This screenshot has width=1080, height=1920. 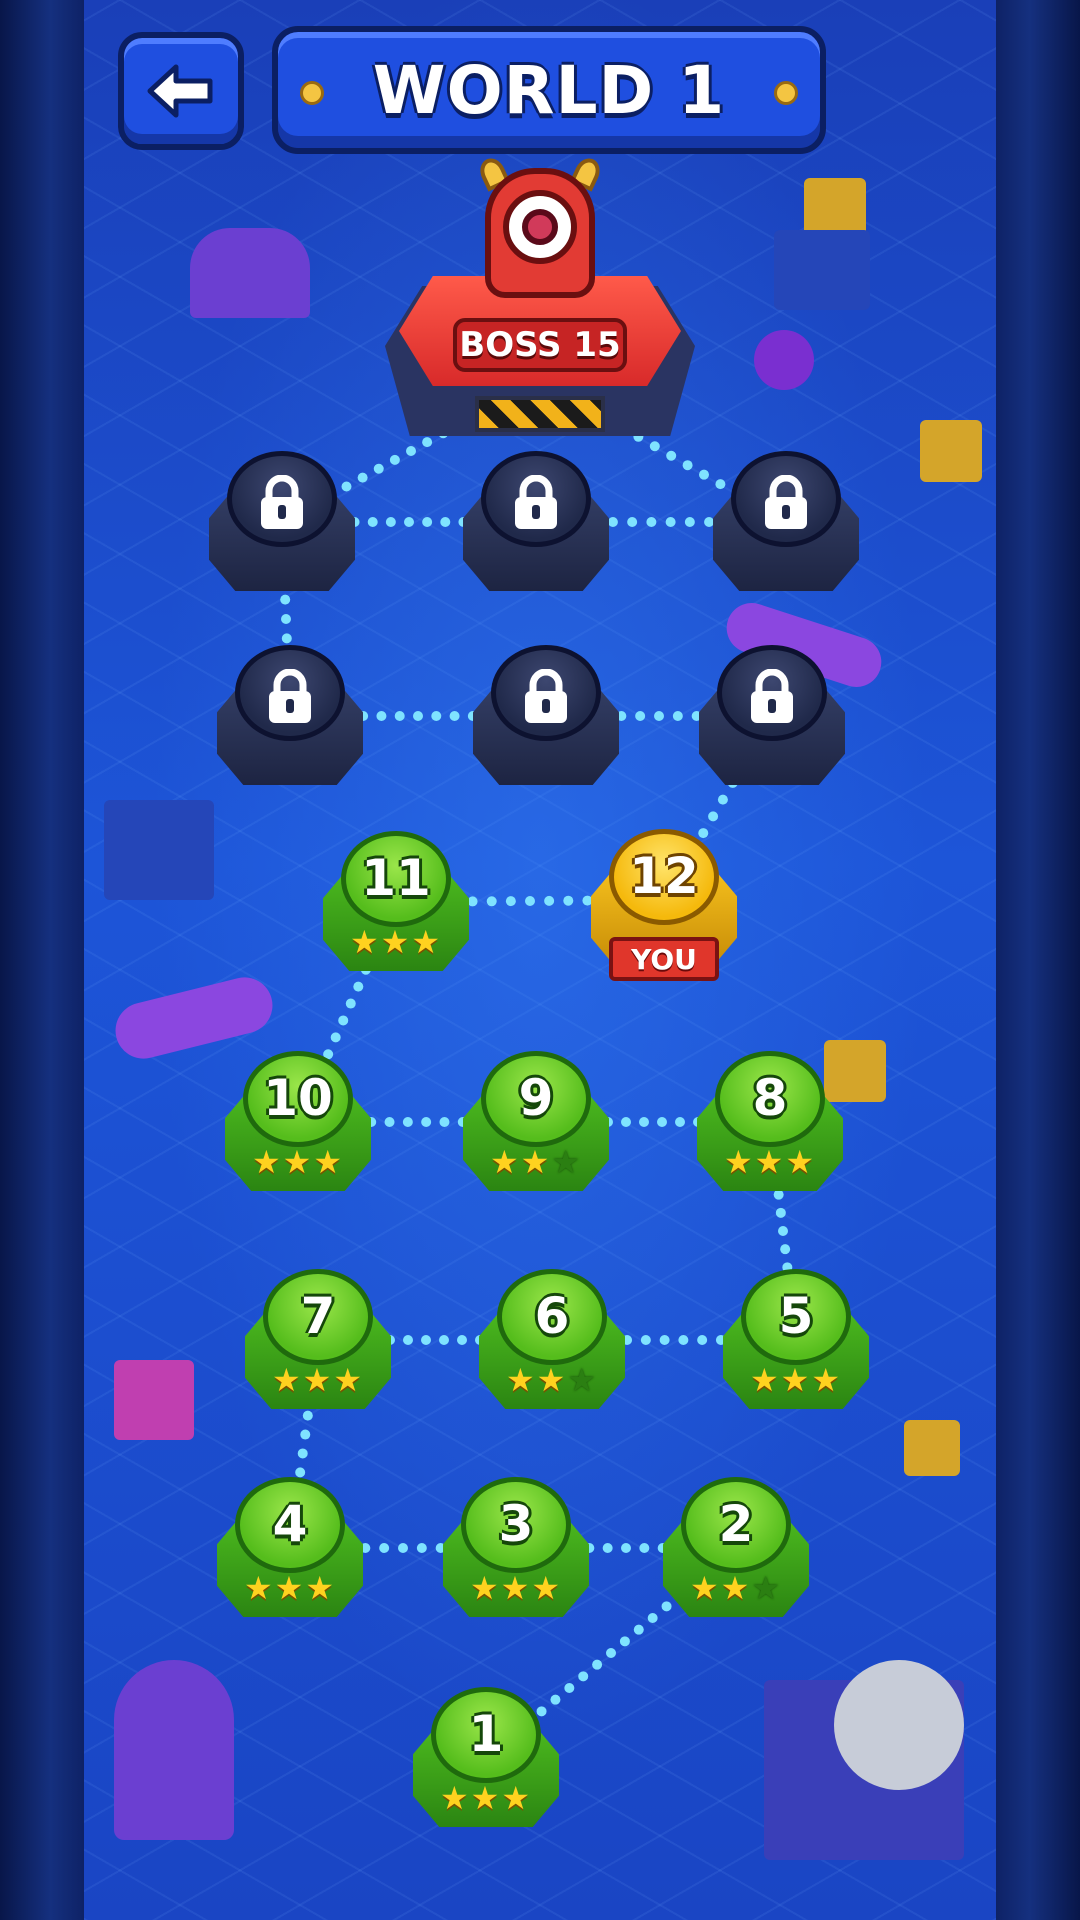 What do you see at coordinates (552, 1316) in the screenshot?
I see `level-number: 6` at bounding box center [552, 1316].